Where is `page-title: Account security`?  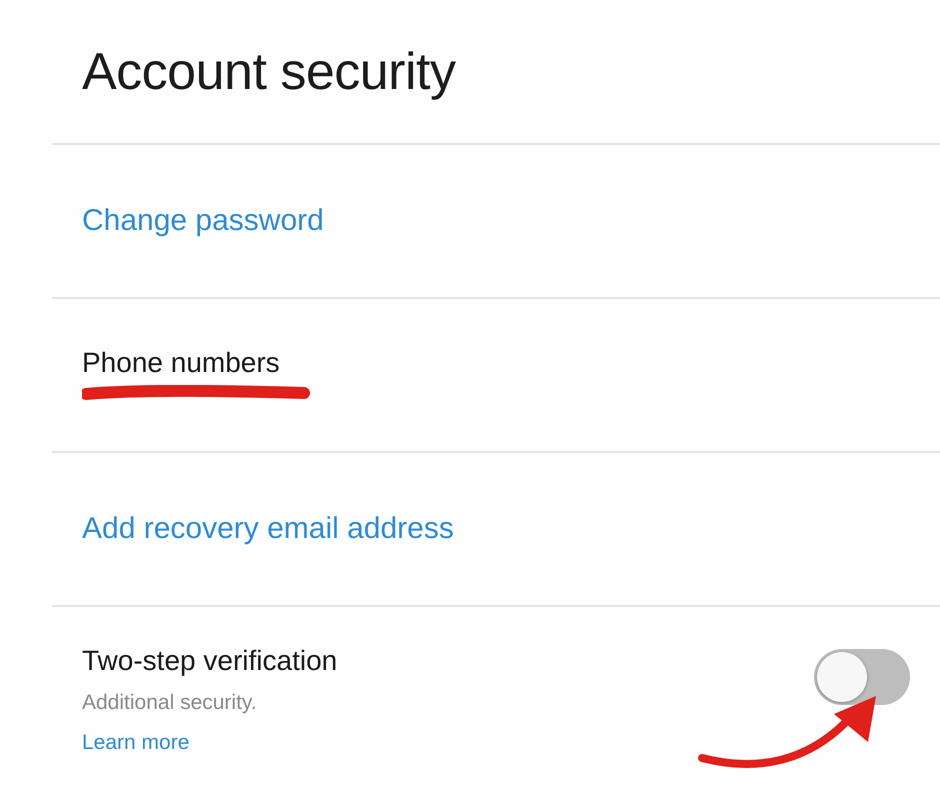 page-title: Account security is located at coordinates (269, 72).